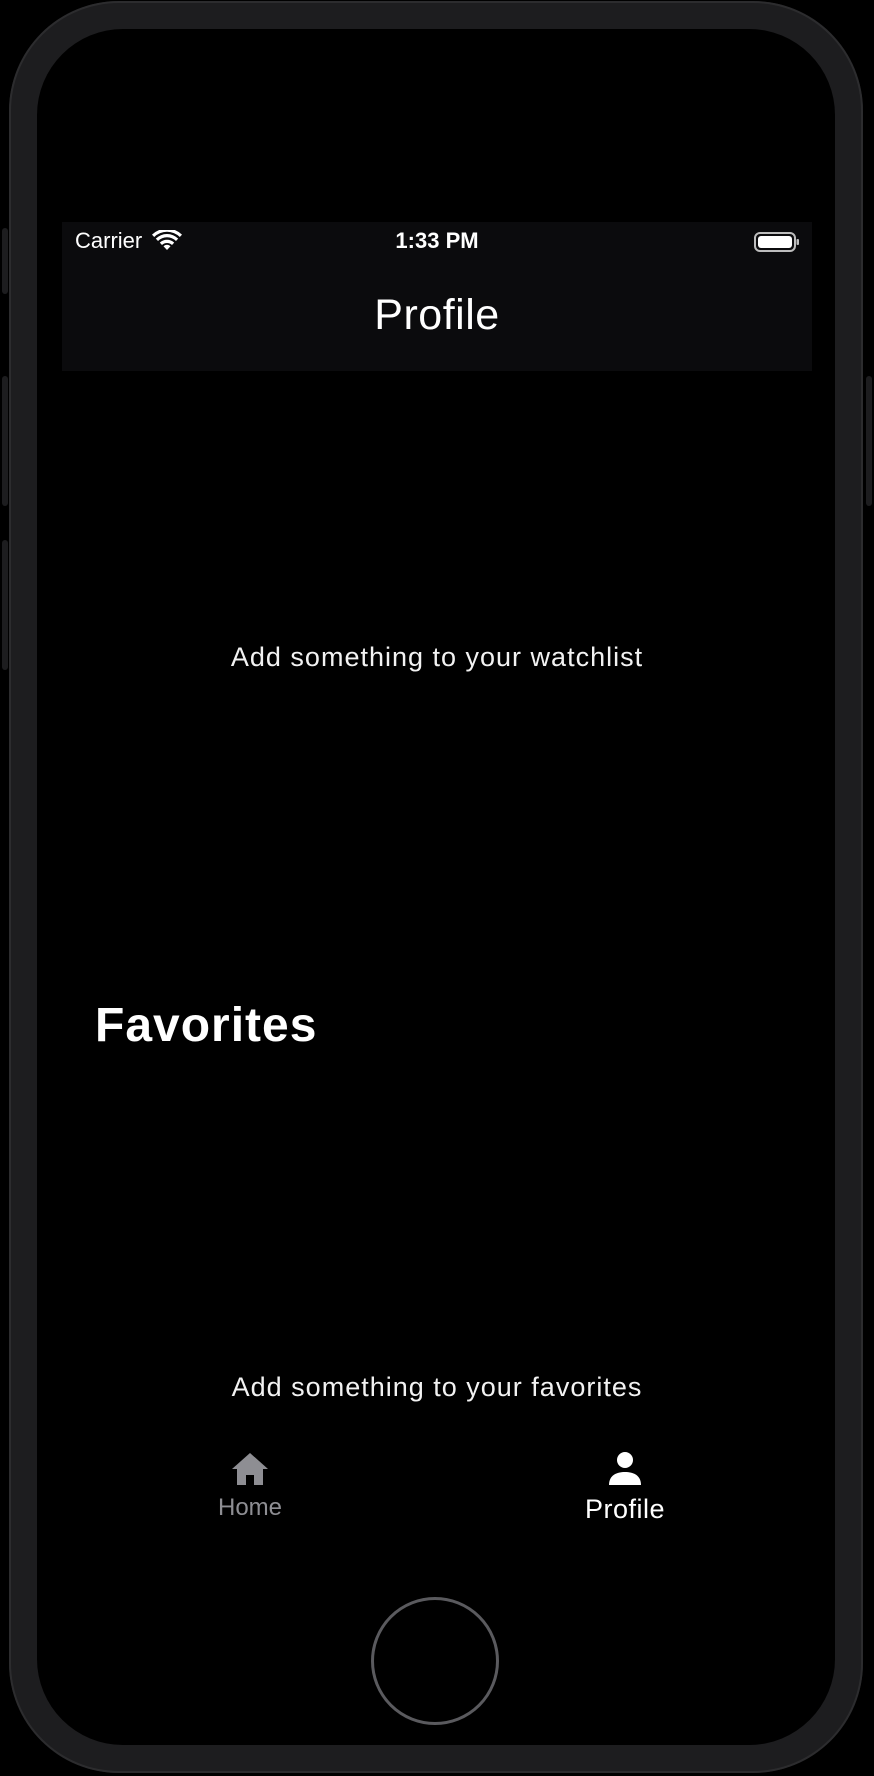 The height and width of the screenshot is (1776, 874). I want to click on status-time: 1:33 PM, so click(437, 240).